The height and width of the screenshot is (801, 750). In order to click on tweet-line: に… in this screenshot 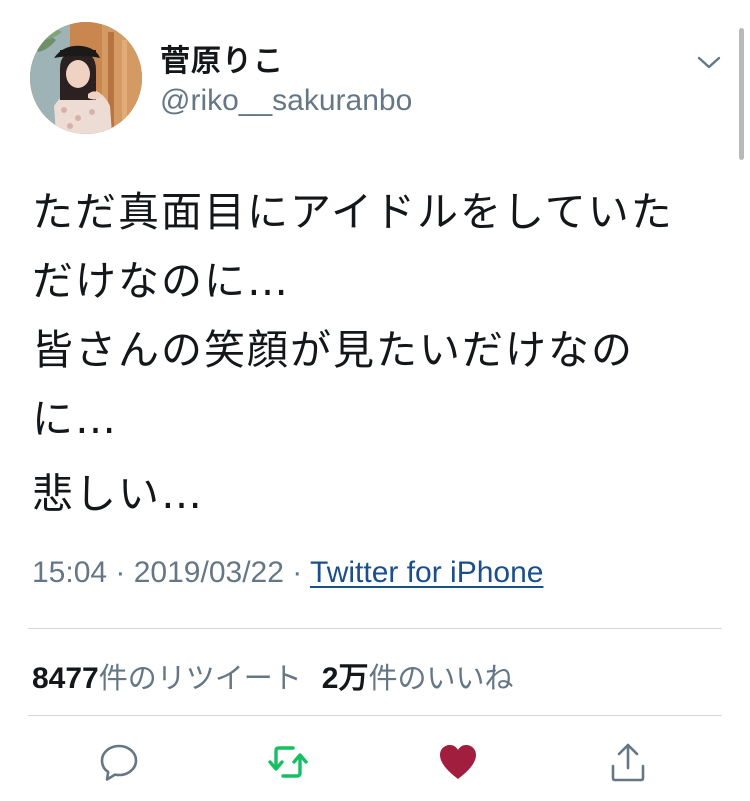, I will do `click(75, 419)`.